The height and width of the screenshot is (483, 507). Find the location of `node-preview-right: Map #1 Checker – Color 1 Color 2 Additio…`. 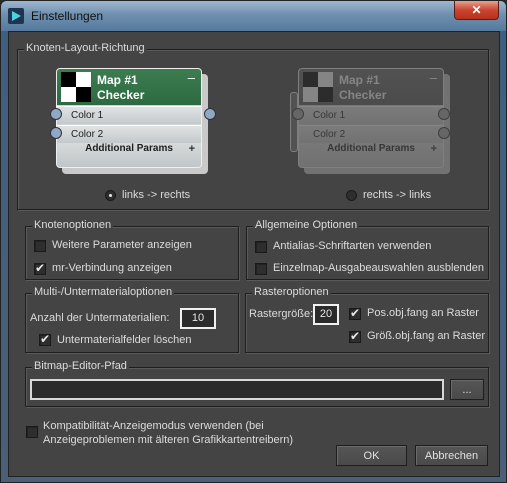

node-preview-right: Map #1 Checker – Color 1 Color 2 Additio… is located at coordinates (370, 121).